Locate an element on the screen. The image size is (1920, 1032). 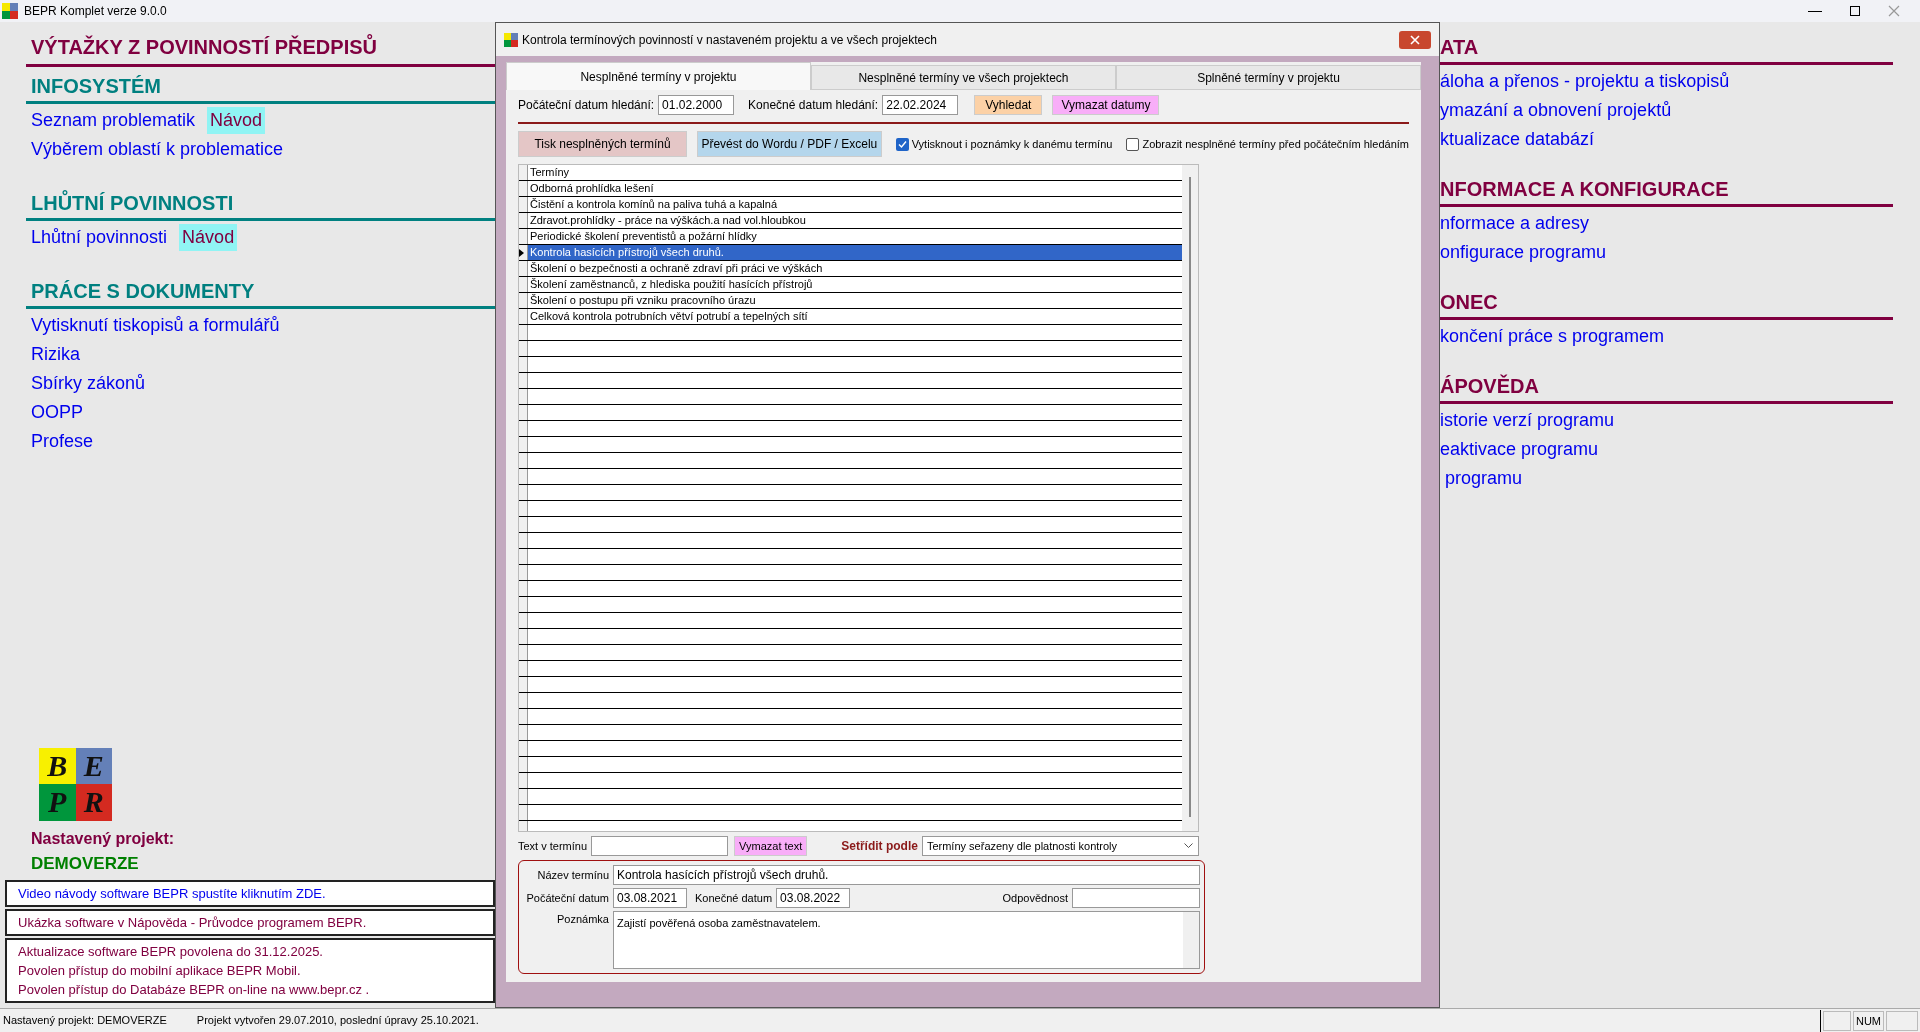
menu-link: Sbírky zákonů is located at coordinates (88, 383).